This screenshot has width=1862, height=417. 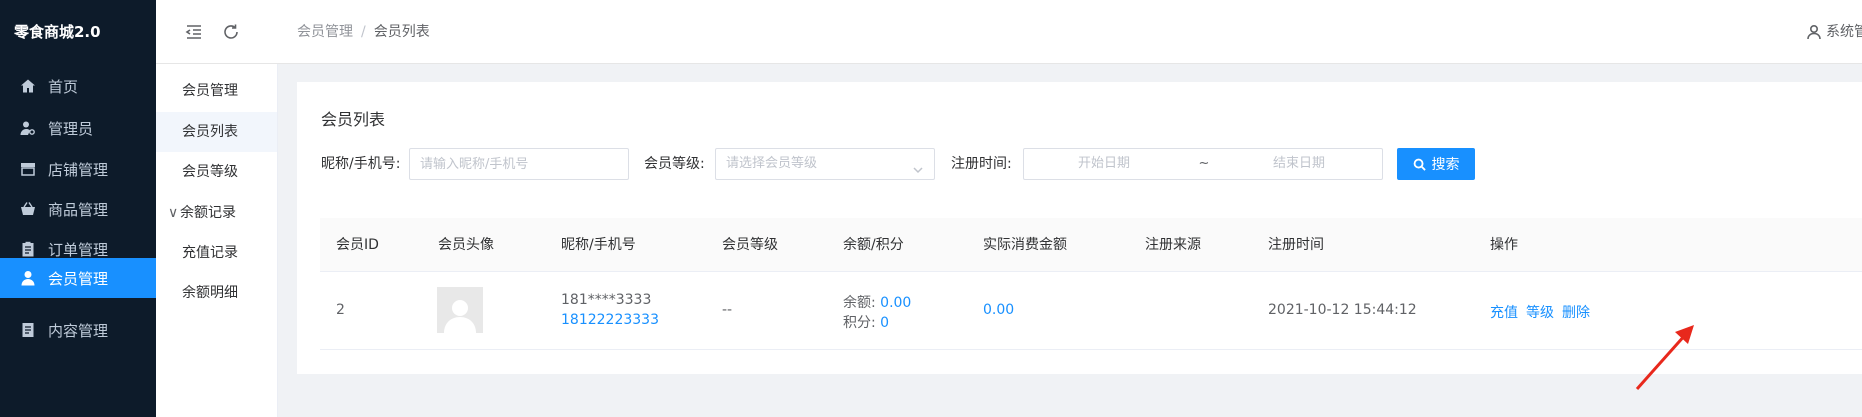 What do you see at coordinates (1009, 32) in the screenshot?
I see `top-header: 会员管理 / 会员列表 系统管` at bounding box center [1009, 32].